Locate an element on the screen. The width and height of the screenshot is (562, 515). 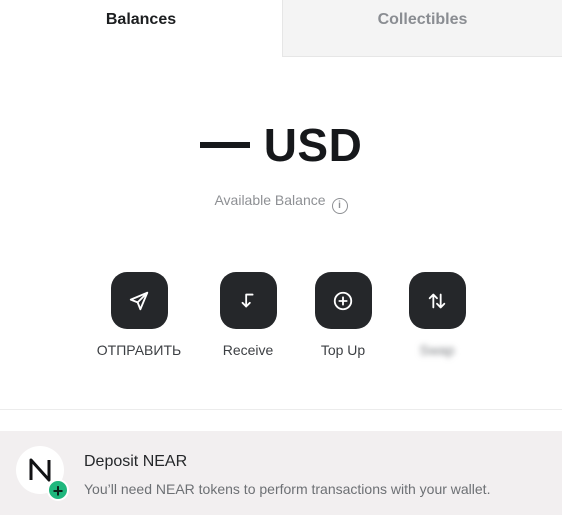
swap-label: Swap is located at coordinates (437, 350).